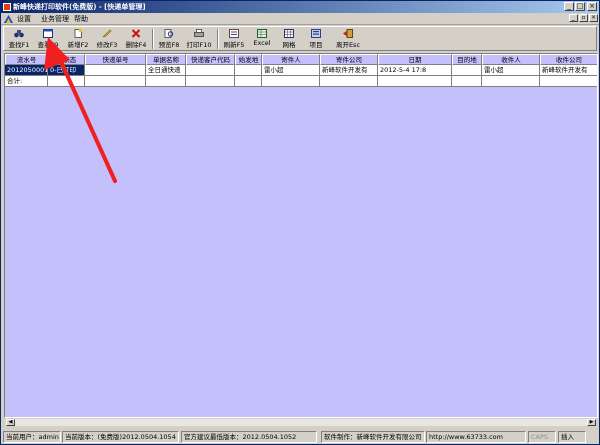  What do you see at coordinates (289, 33) in the screenshot?
I see `grid-icon` at bounding box center [289, 33].